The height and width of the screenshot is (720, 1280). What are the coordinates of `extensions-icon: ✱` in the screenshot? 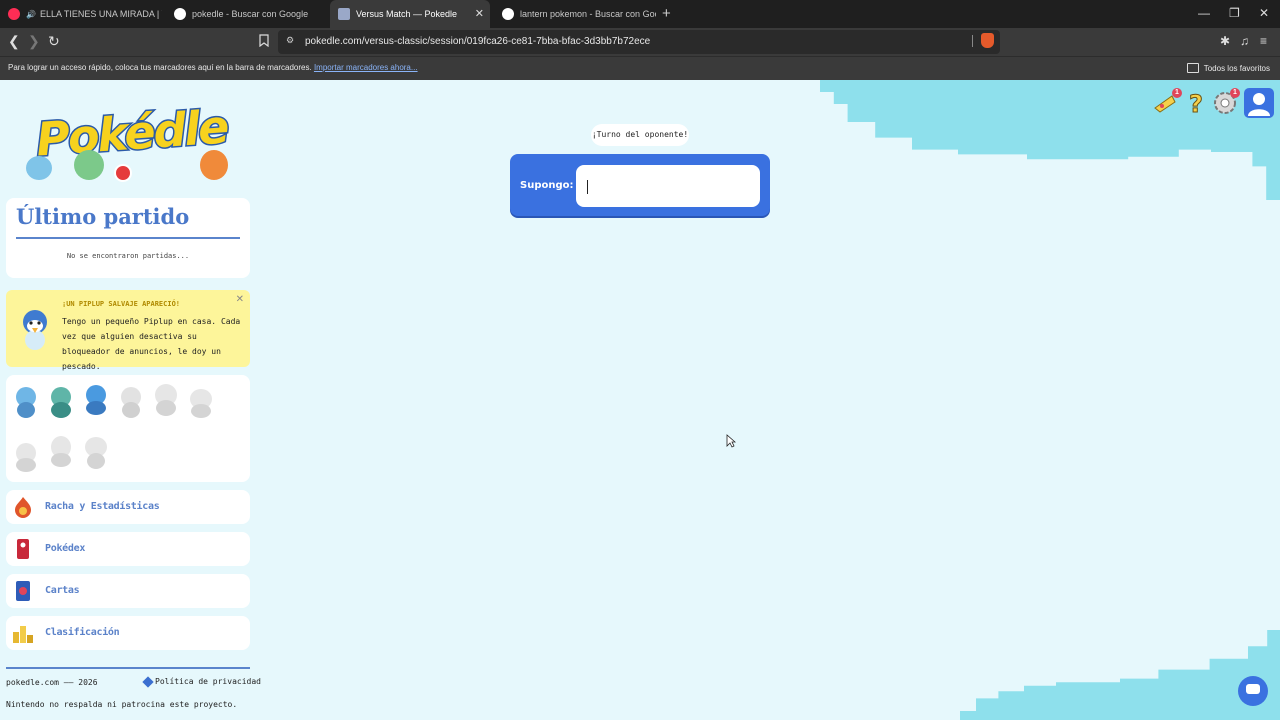 It's located at (1225, 41).